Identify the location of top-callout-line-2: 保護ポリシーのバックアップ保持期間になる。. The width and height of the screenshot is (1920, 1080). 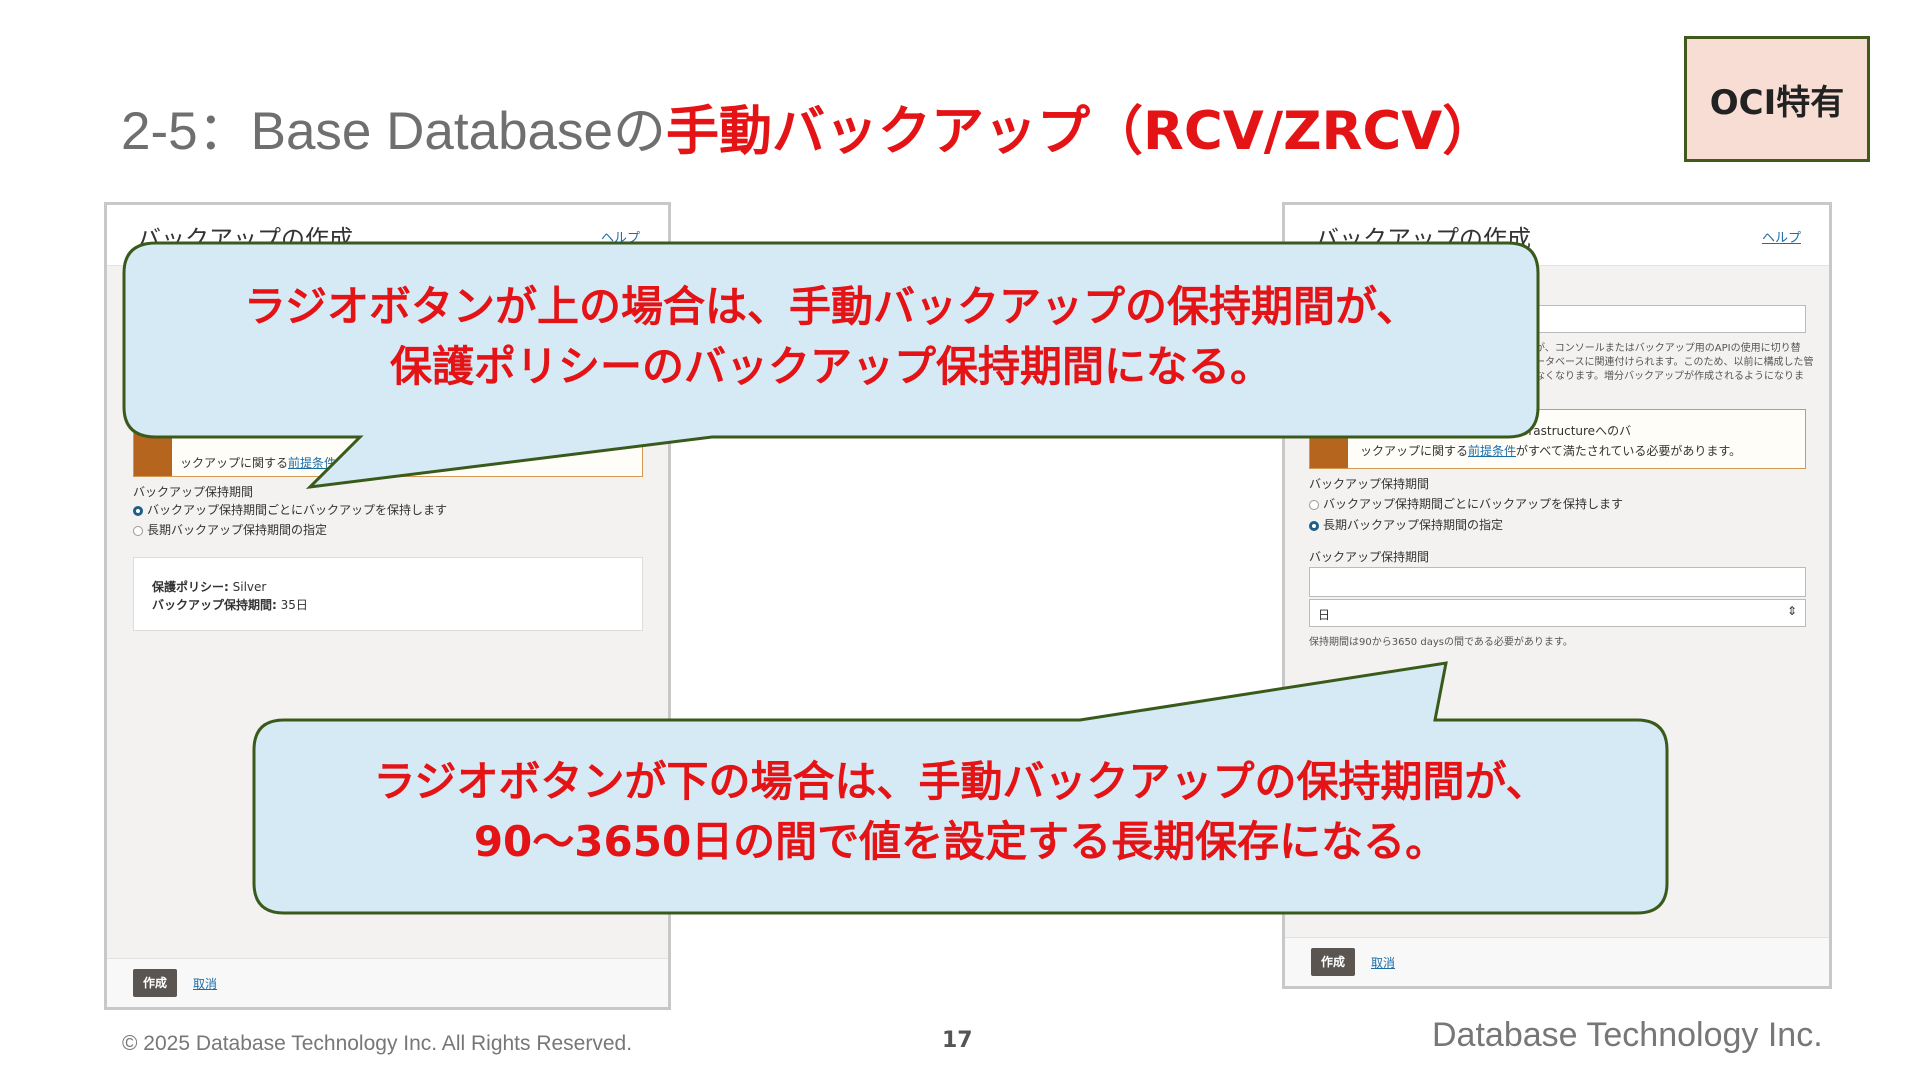
(830, 366).